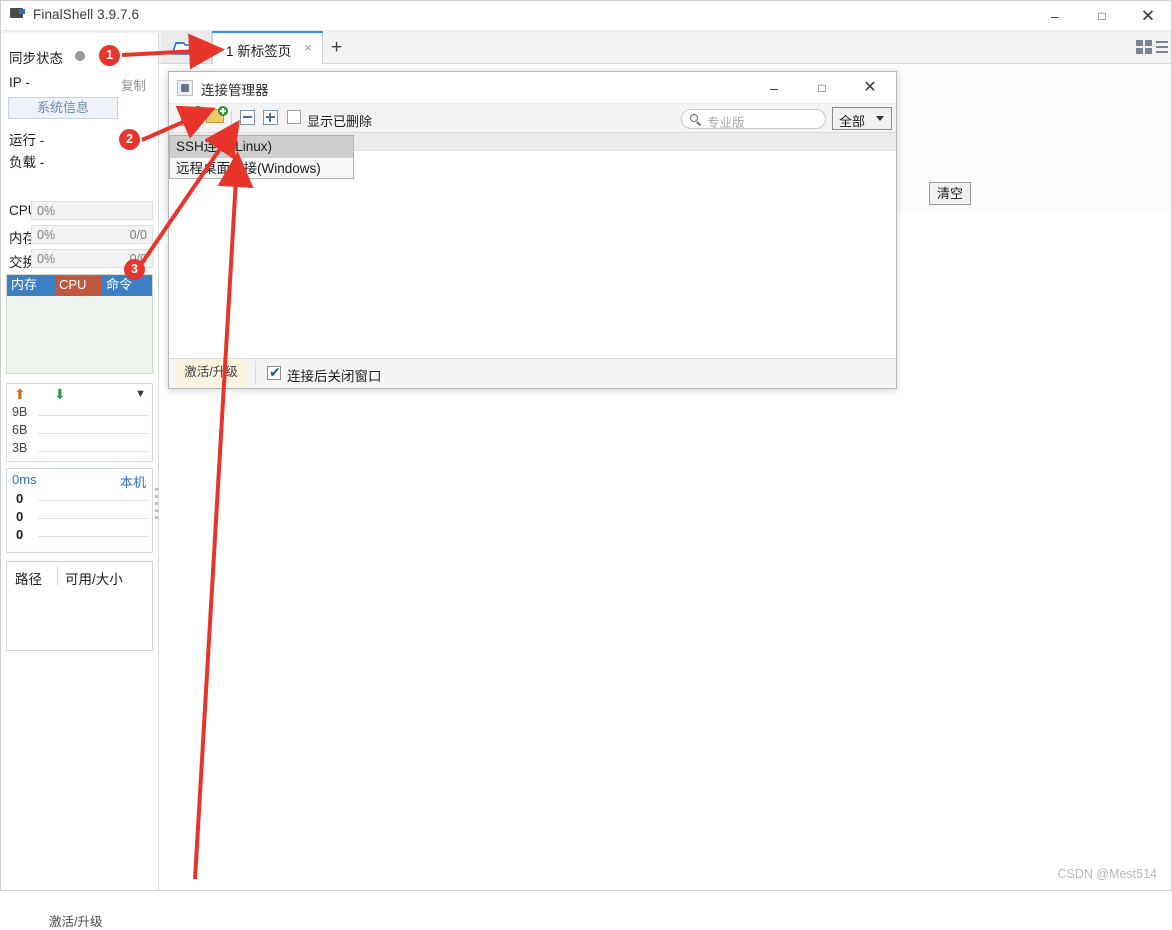  I want to click on sync-status-indicator, so click(80, 56).